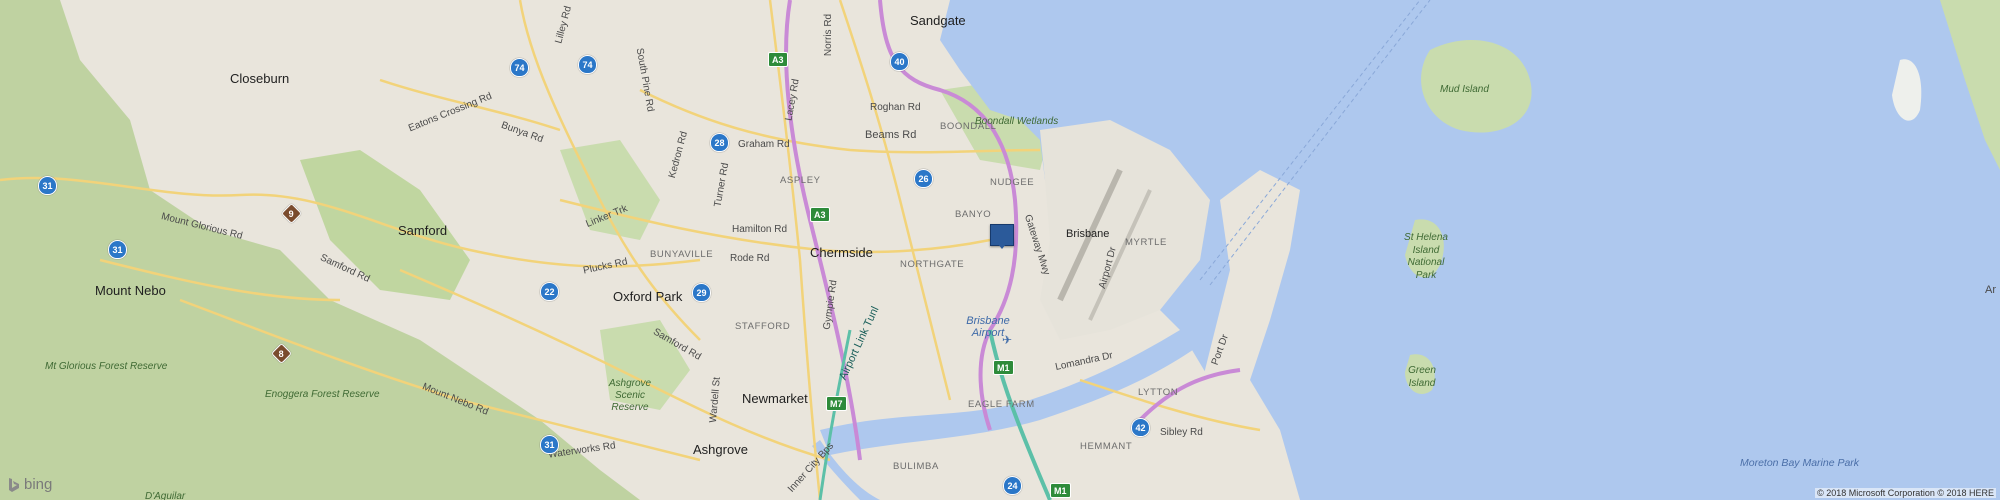  What do you see at coordinates (720, 449) in the screenshot?
I see `town-label: Ashgrove` at bounding box center [720, 449].